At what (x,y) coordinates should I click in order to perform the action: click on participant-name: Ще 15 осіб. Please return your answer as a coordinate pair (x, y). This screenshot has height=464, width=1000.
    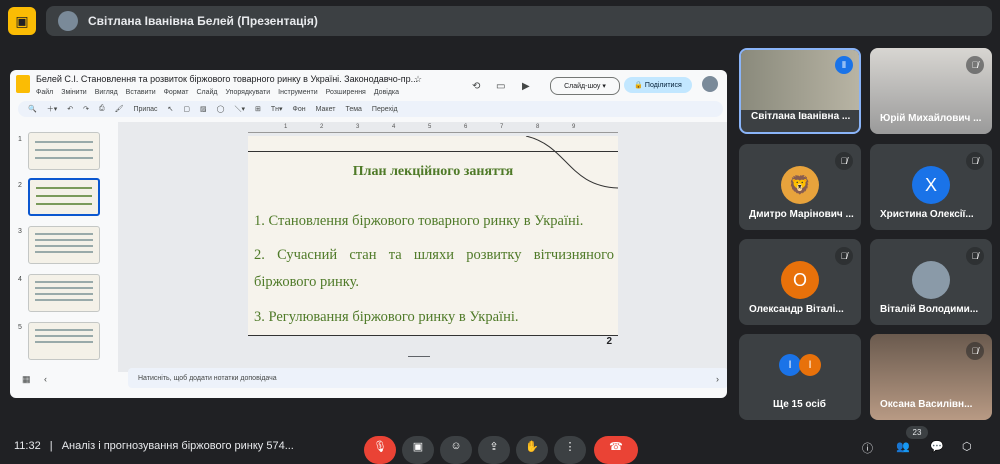
    Looking at the image, I should click on (799, 404).